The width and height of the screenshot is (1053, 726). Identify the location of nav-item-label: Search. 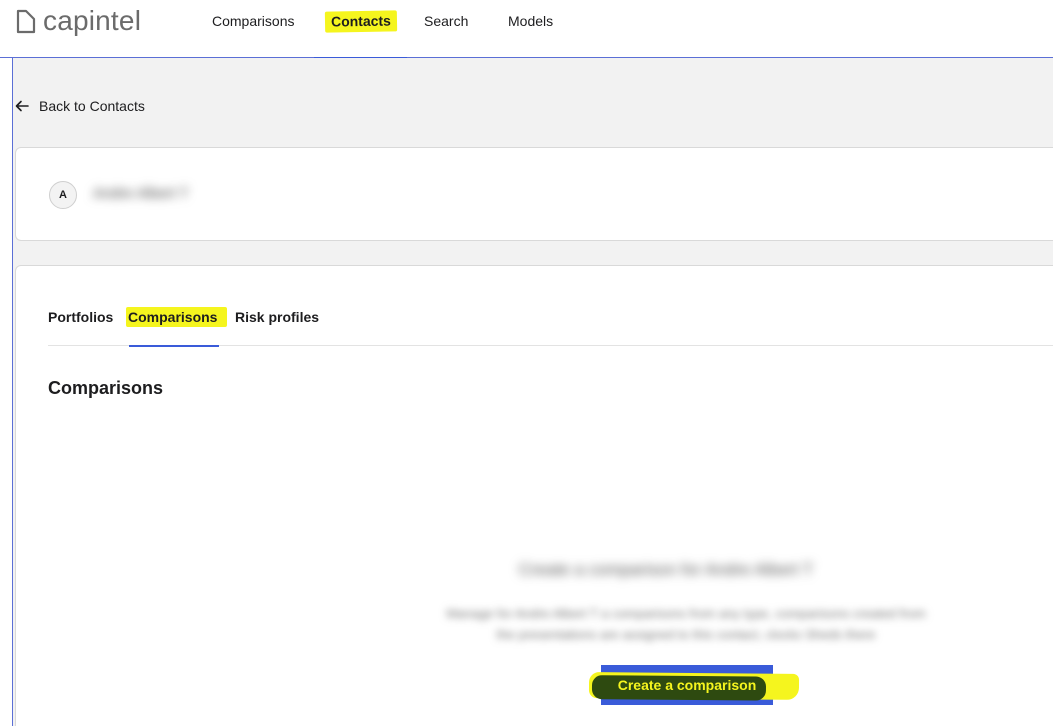
(446, 21).